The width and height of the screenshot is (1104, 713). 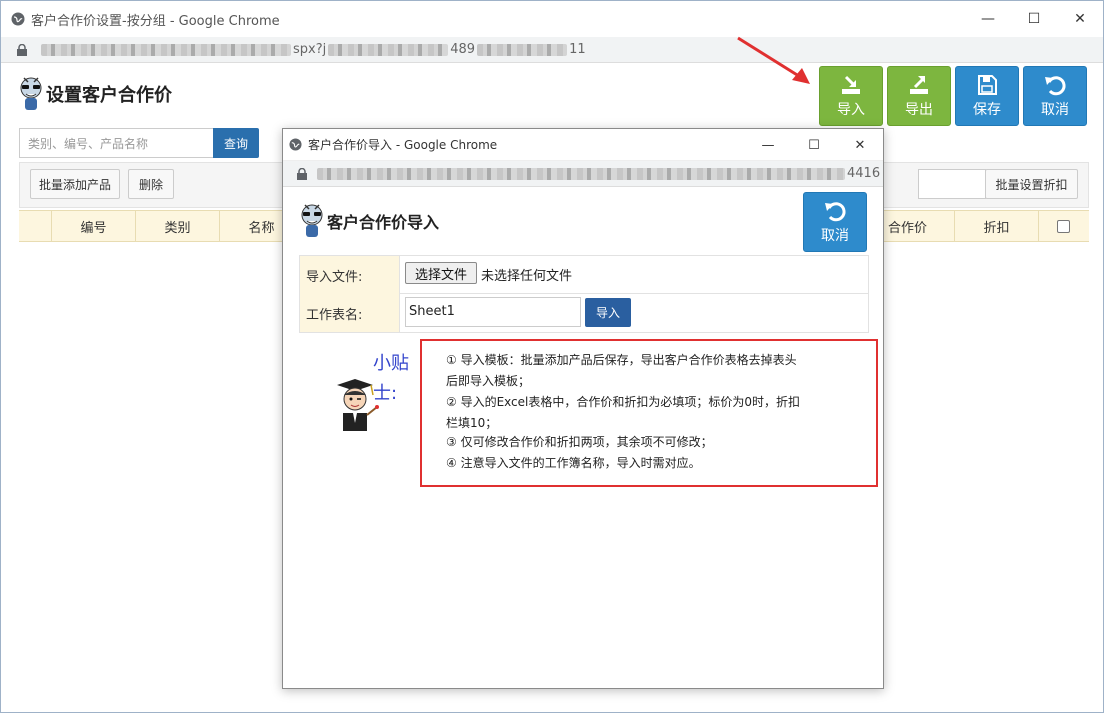 What do you see at coordinates (987, 85) in the screenshot?
I see `floppy-icon` at bounding box center [987, 85].